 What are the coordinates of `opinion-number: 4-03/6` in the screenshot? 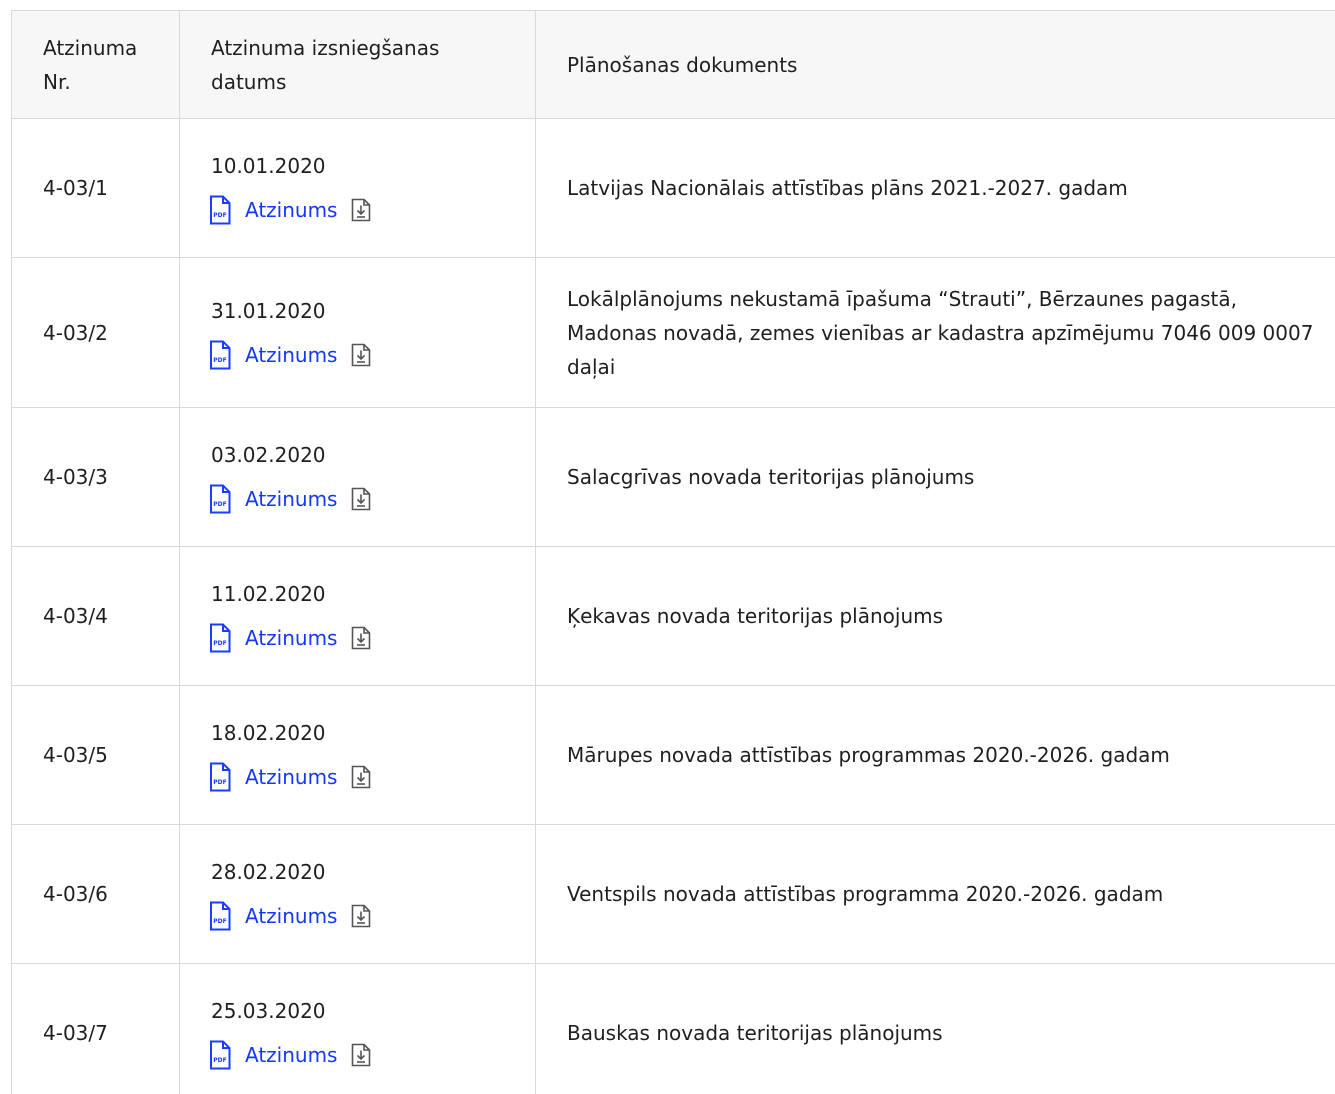 It's located at (95, 894).